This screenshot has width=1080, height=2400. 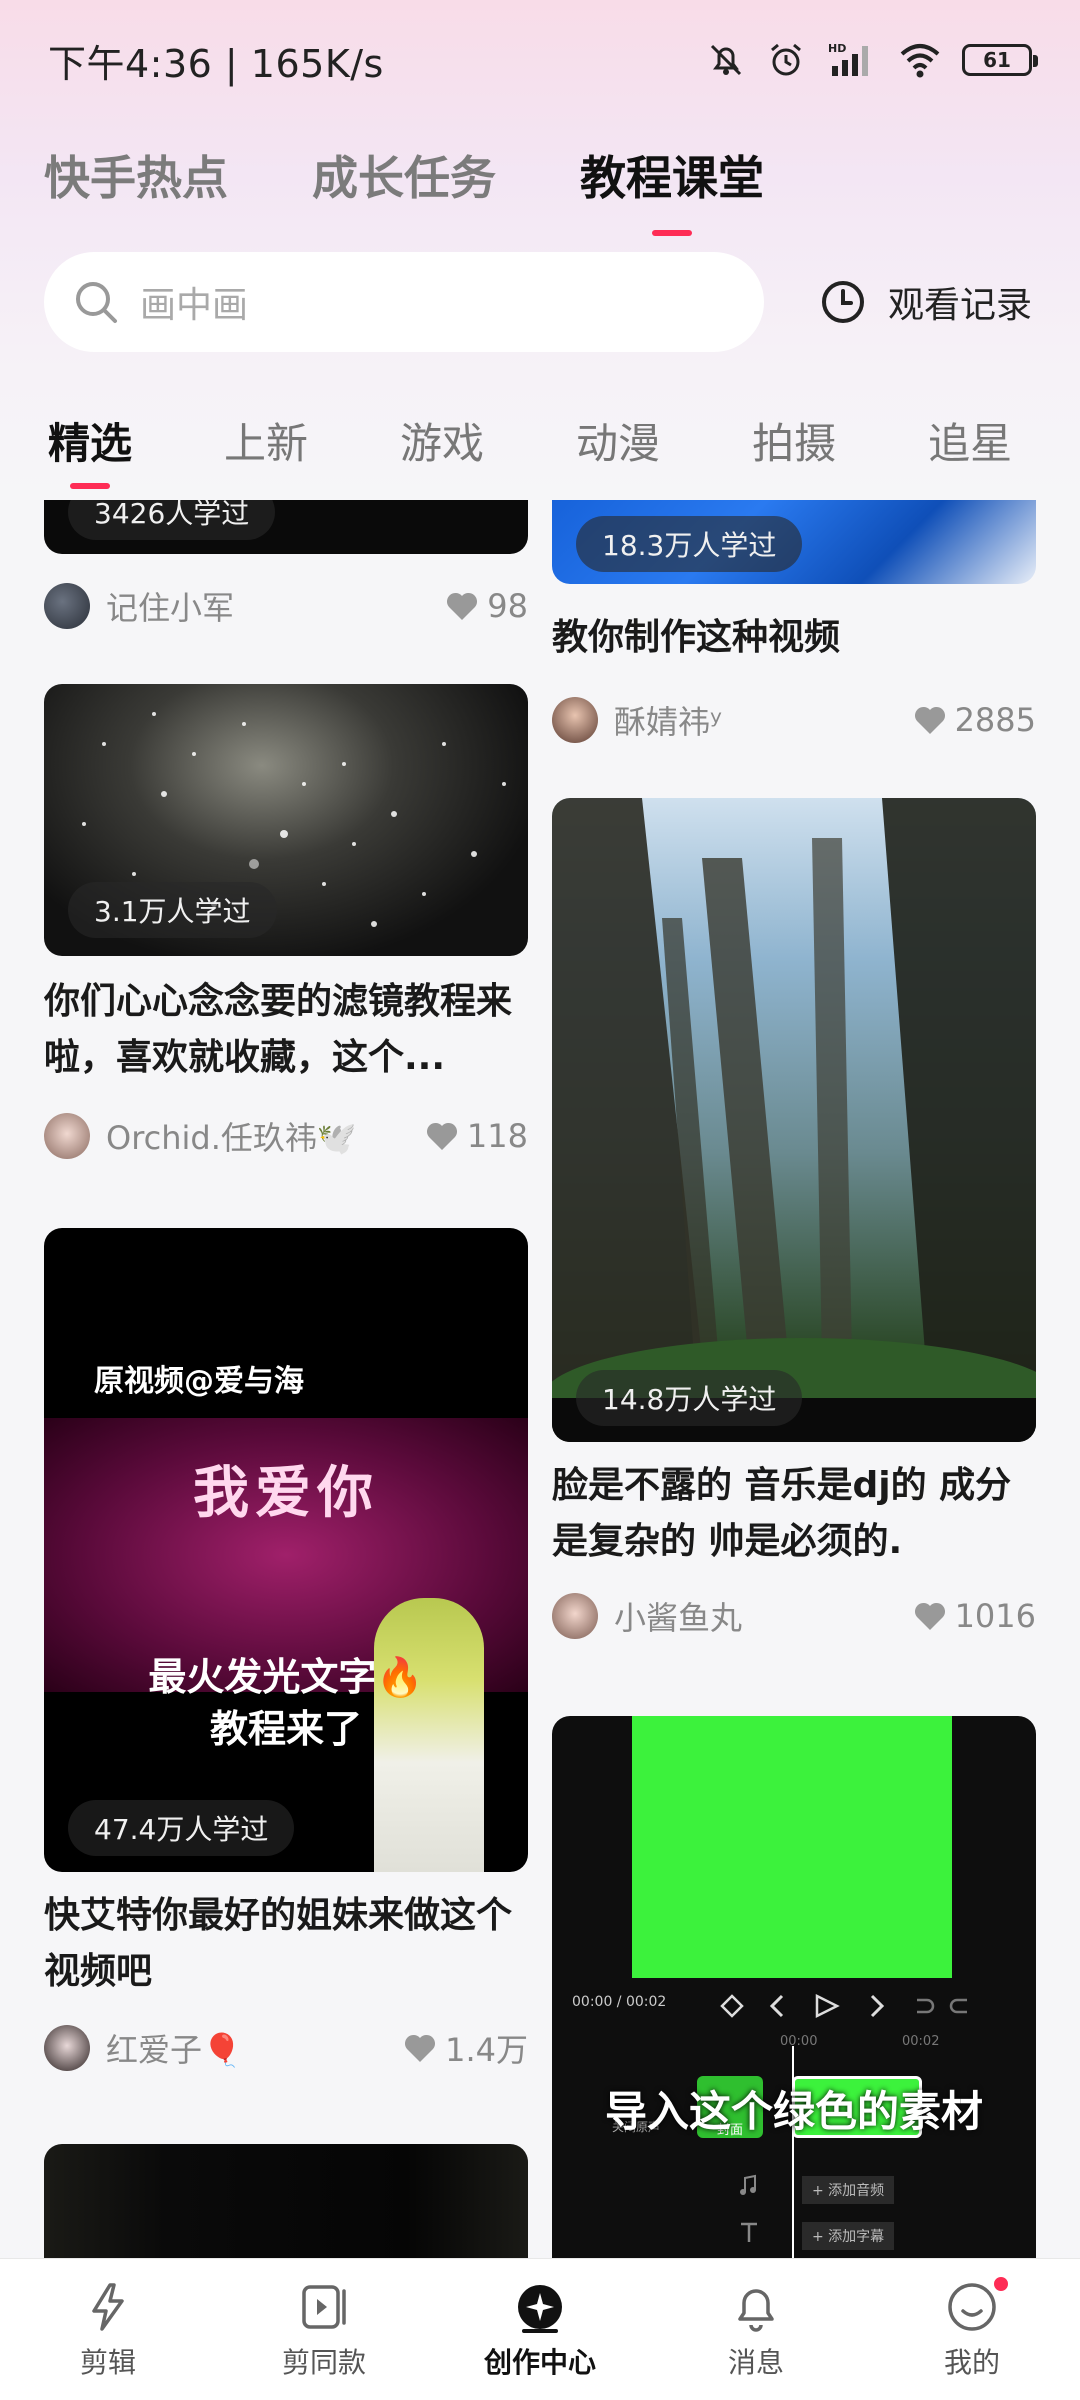 What do you see at coordinates (748, 2184) in the screenshot?
I see `music-note-icon` at bounding box center [748, 2184].